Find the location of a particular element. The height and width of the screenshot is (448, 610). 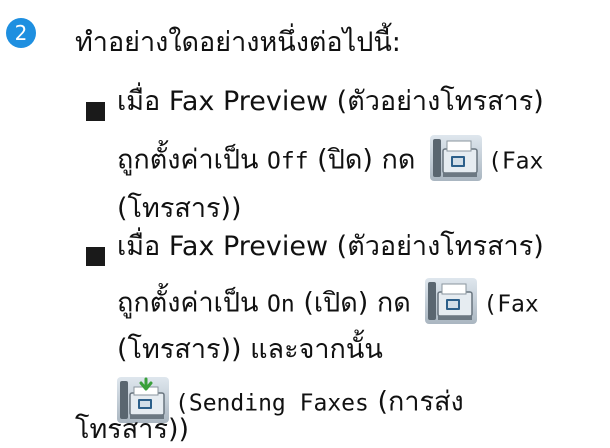

item-2-setting-line: ถูกตั้งค่าเป็น On (เปิด) กด (Fax is located at coordinates (328, 302).